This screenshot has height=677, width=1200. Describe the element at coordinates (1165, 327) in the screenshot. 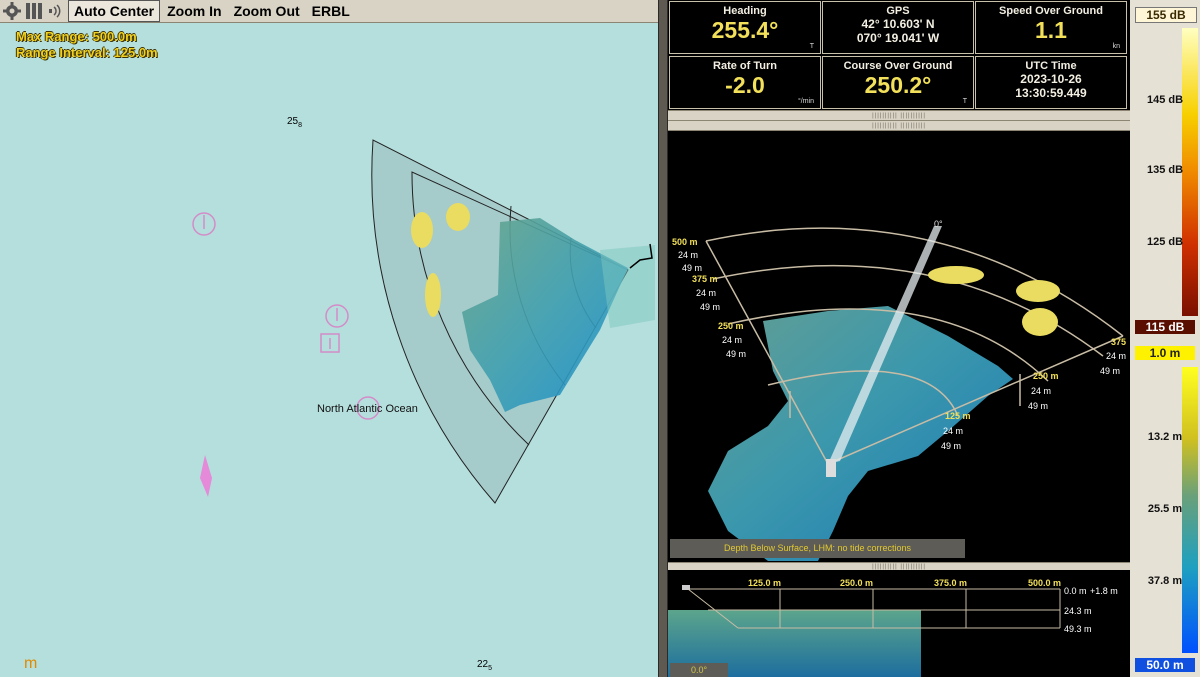

I see `db-min-box: 115 dB` at that location.